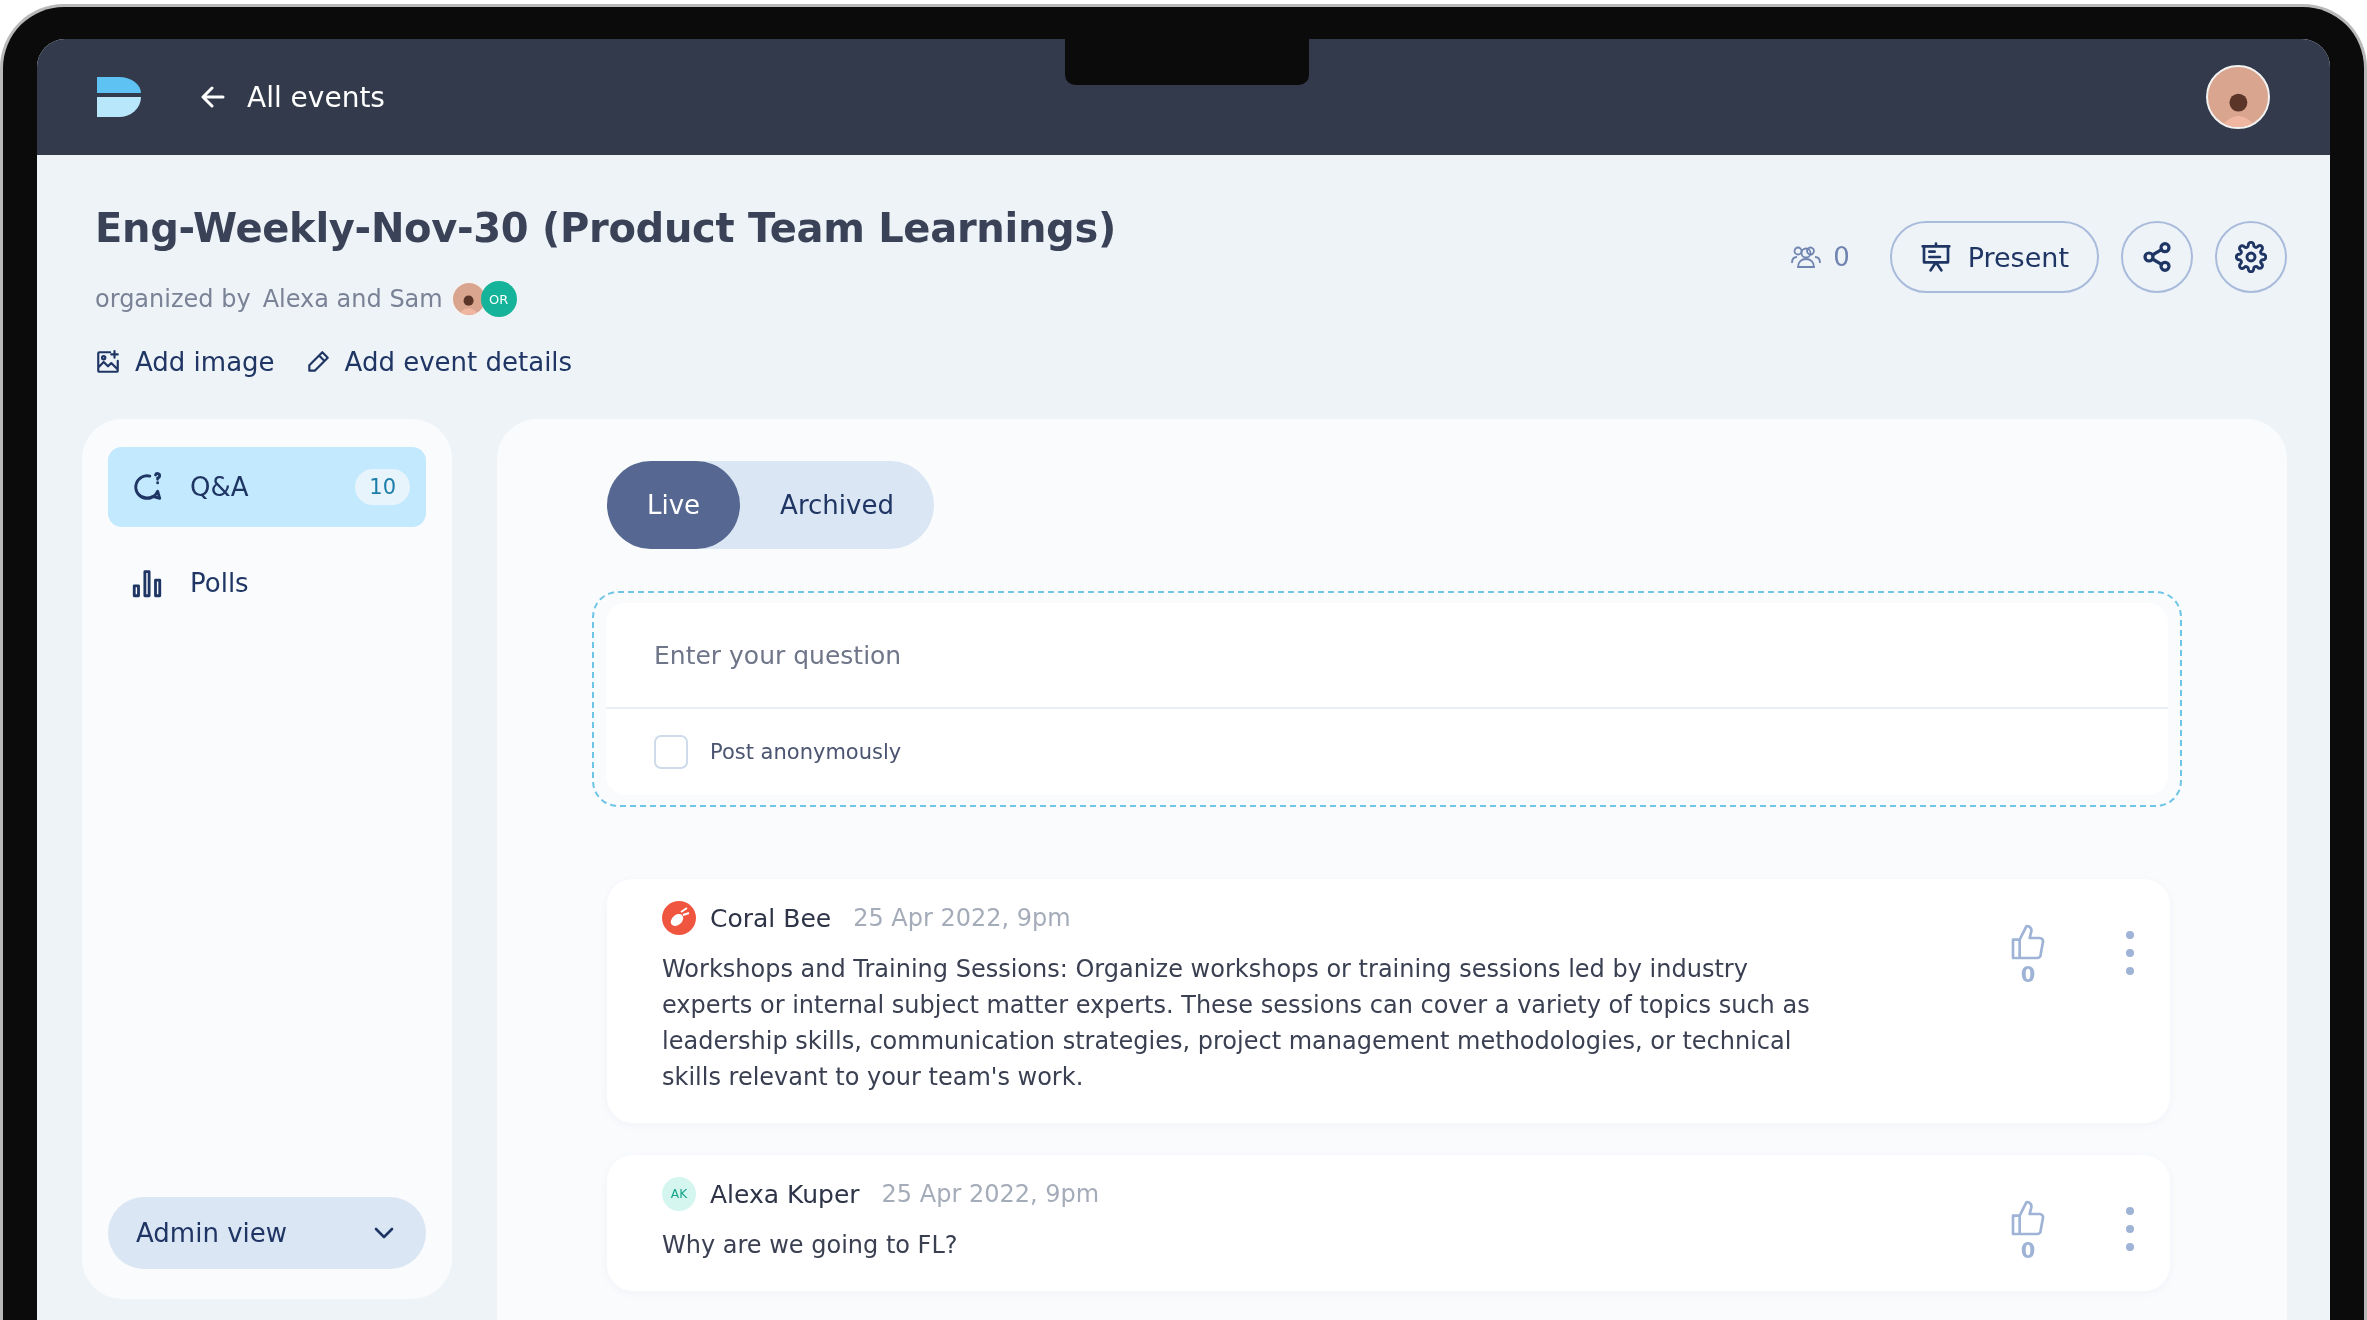 The width and height of the screenshot is (2367, 1320). Describe the element at coordinates (1236, 1023) in the screenshot. I see `question-text: Workshops and Training Sessions: Organize workshops or training sessions led by industry experts or internal subject matter experts. These sessions can cover a variety of topics such as leadership skills, communication strategies, project management methodologies, or technical skills relevant to your team's work.` at that location.